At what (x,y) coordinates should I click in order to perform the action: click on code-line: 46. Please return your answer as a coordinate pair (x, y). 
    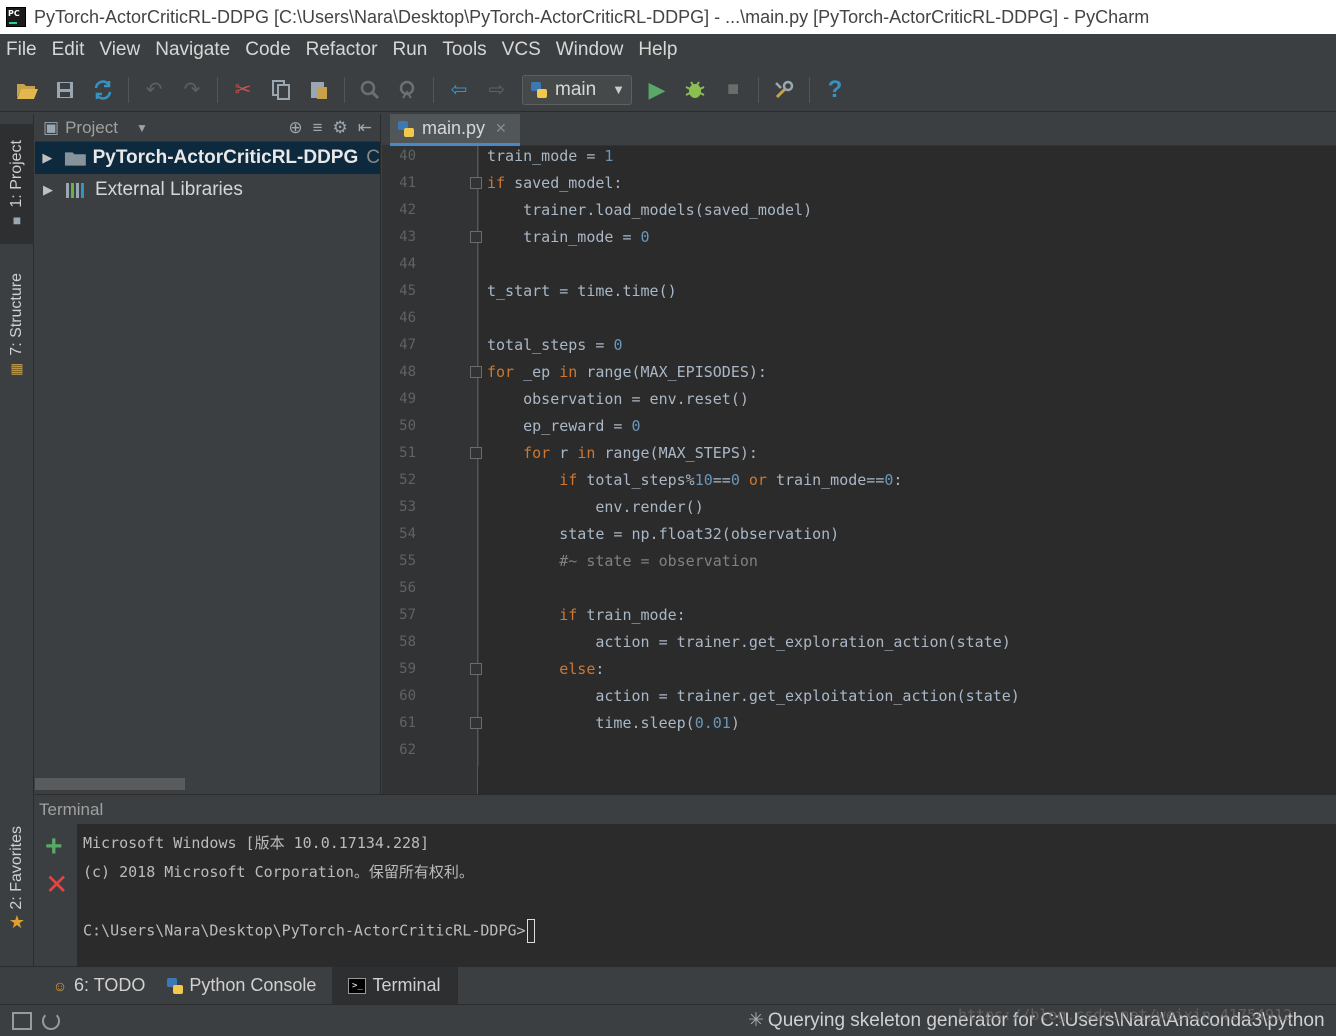
    Looking at the image, I should click on (407, 317).